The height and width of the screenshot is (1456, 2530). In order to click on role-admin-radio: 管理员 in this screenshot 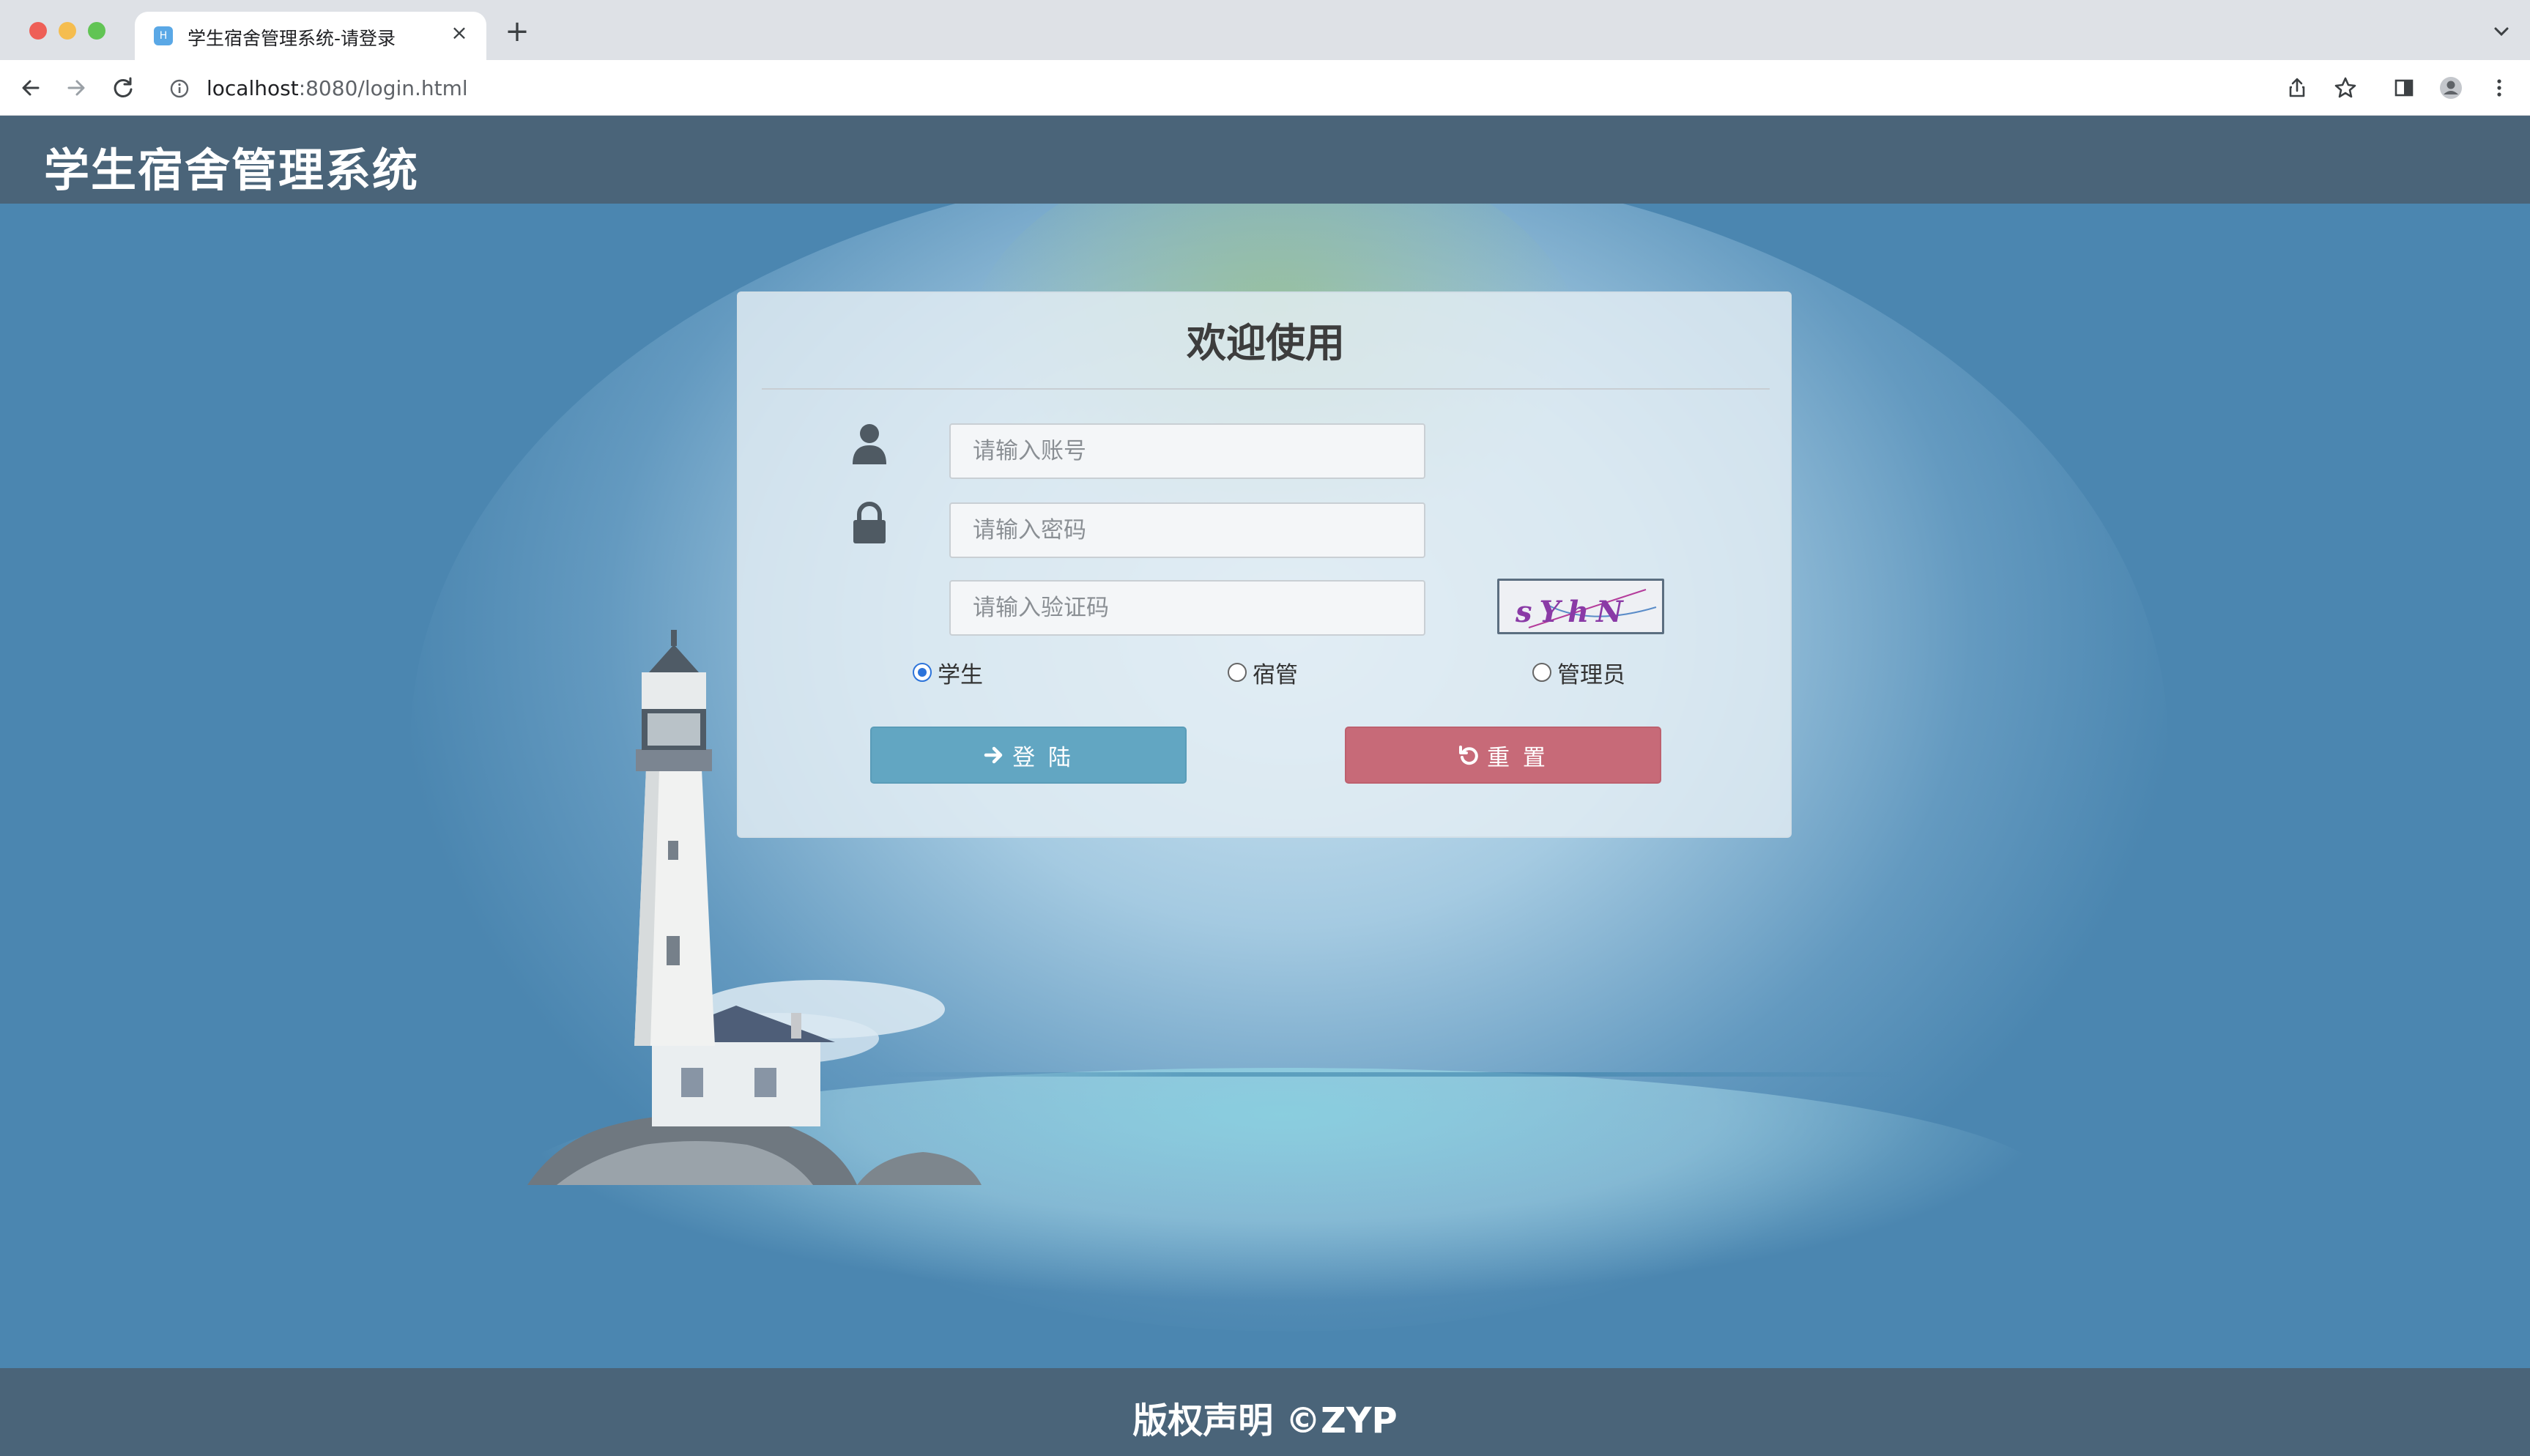, I will do `click(1578, 673)`.